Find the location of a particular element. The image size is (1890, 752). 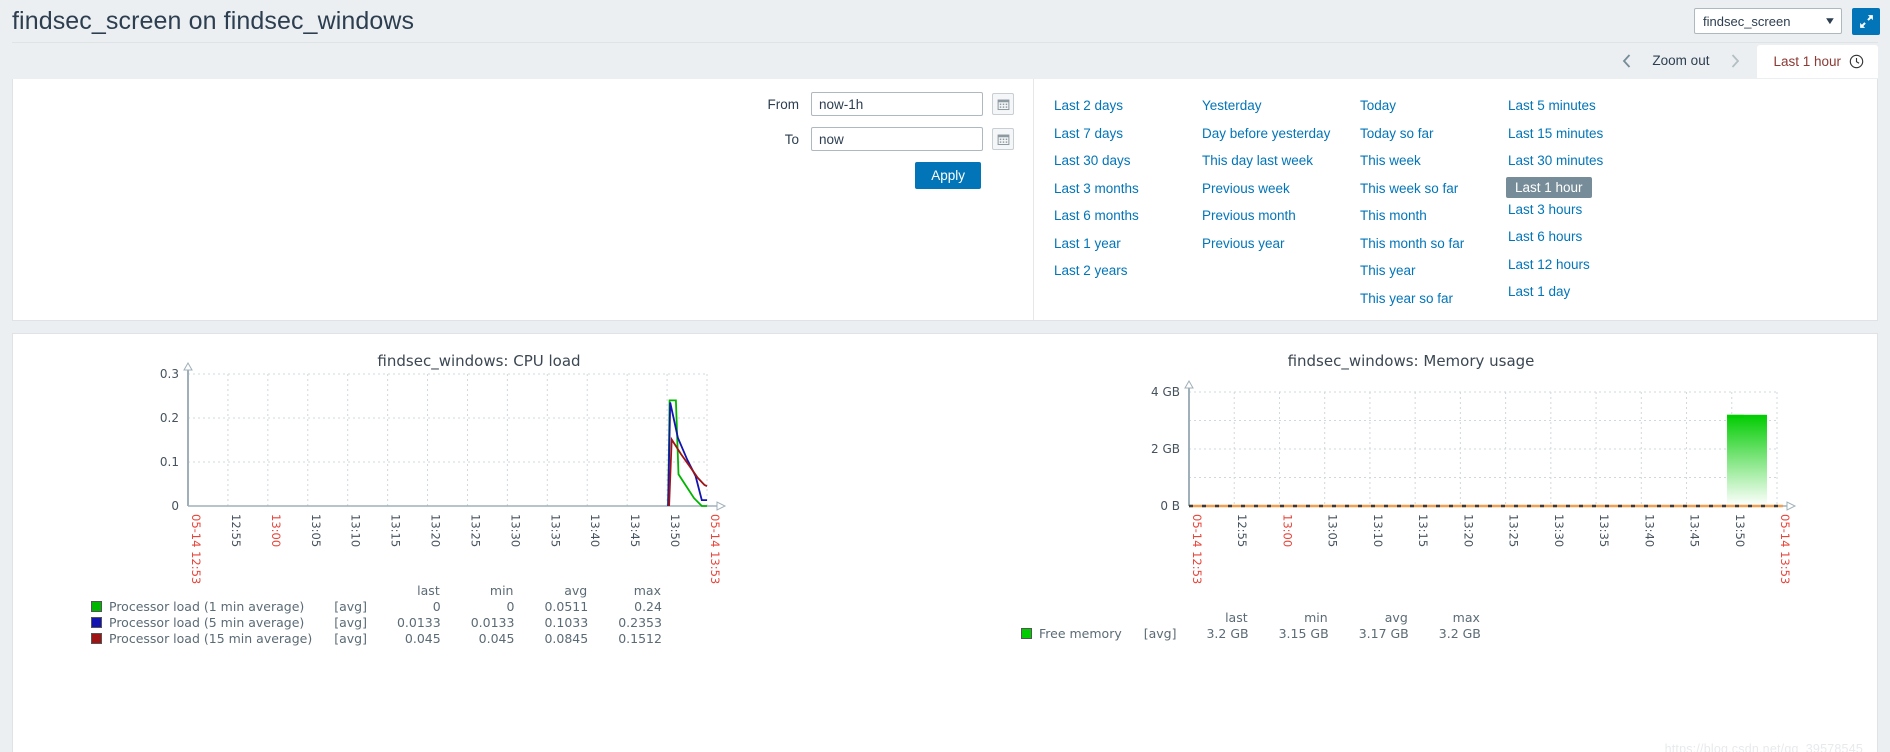

from-label: From is located at coordinates (783, 104).